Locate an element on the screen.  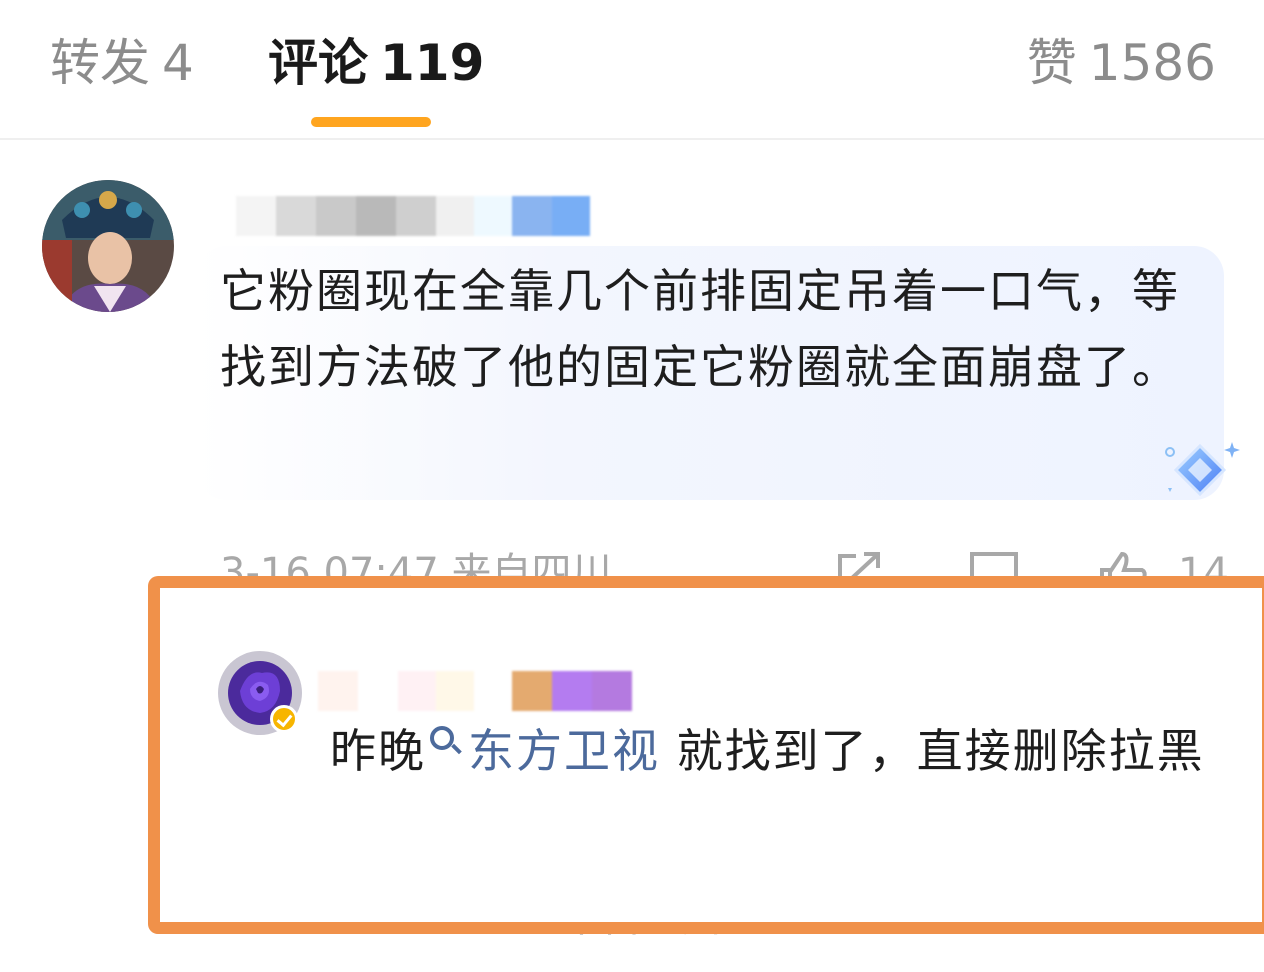
comment-tabs: 转发 4 评论 119 赞 1586 is located at coordinates (632, 70).